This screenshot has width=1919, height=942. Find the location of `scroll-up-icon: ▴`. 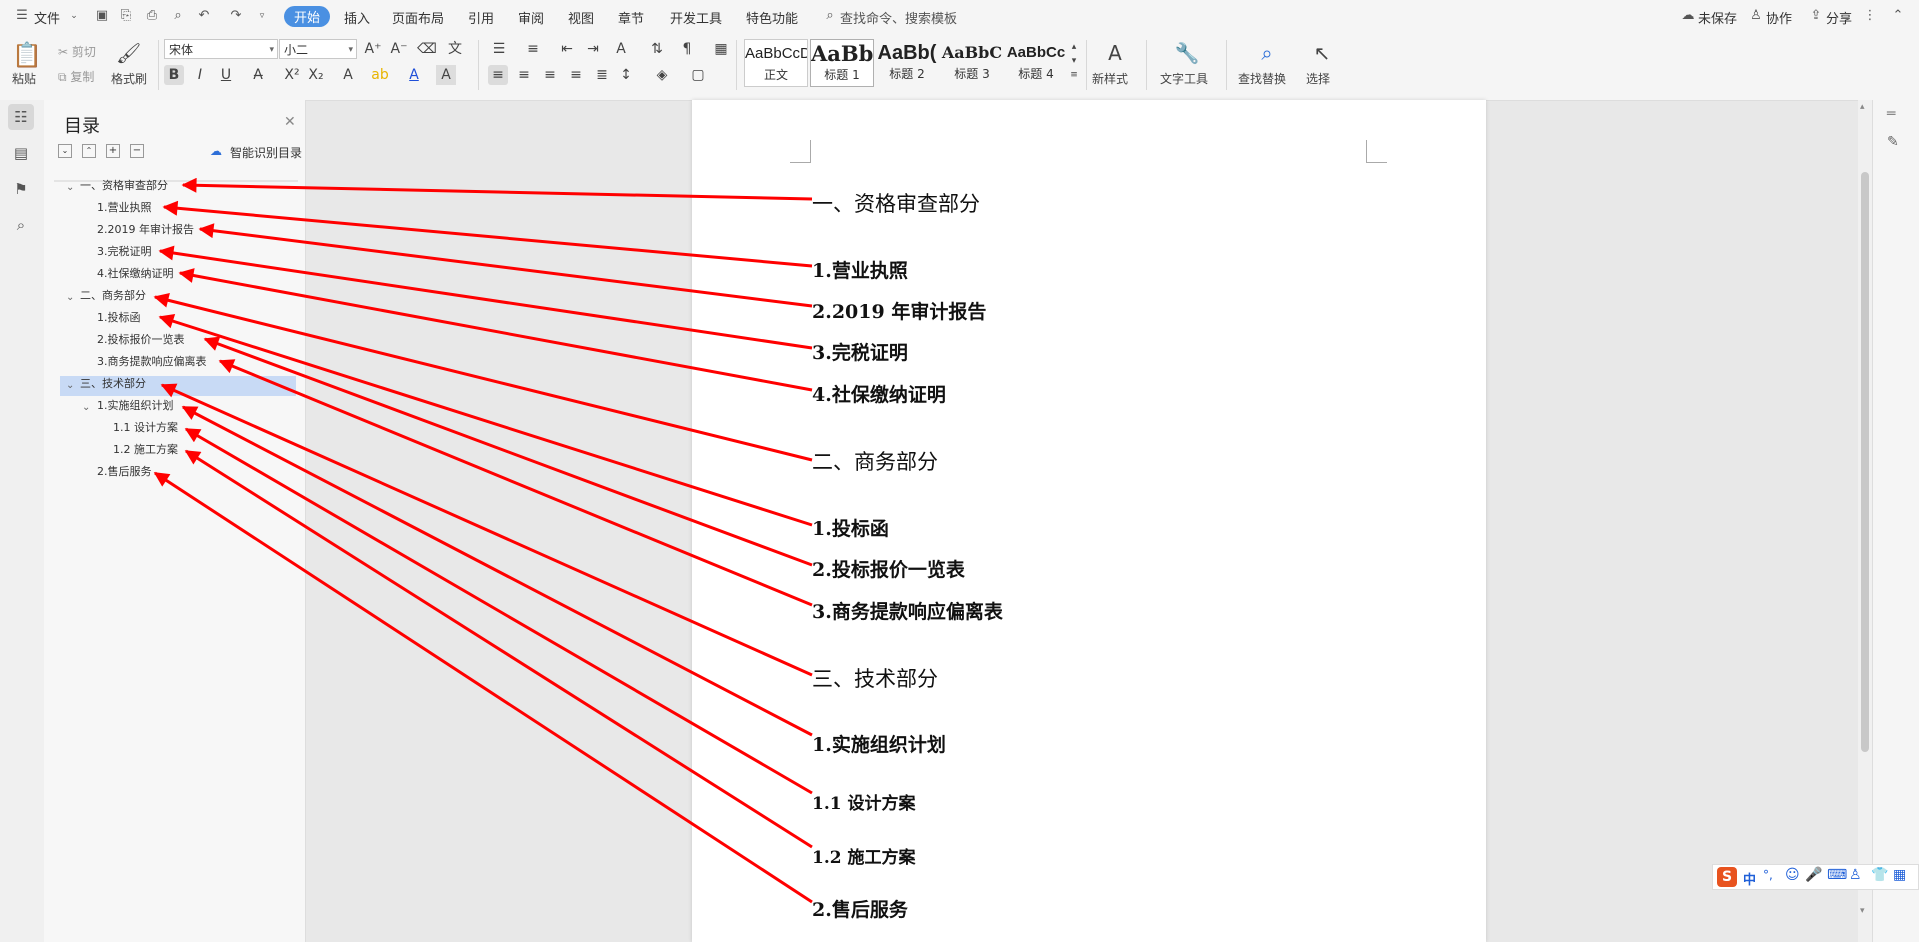

scroll-up-icon: ▴ is located at coordinates (1862, 107).